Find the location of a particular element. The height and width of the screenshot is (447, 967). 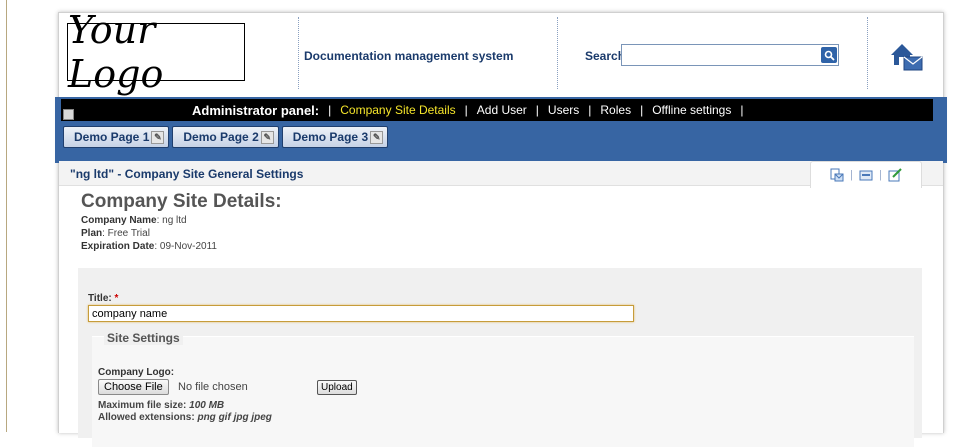

company-name-value: : ng ltd is located at coordinates (171, 220).